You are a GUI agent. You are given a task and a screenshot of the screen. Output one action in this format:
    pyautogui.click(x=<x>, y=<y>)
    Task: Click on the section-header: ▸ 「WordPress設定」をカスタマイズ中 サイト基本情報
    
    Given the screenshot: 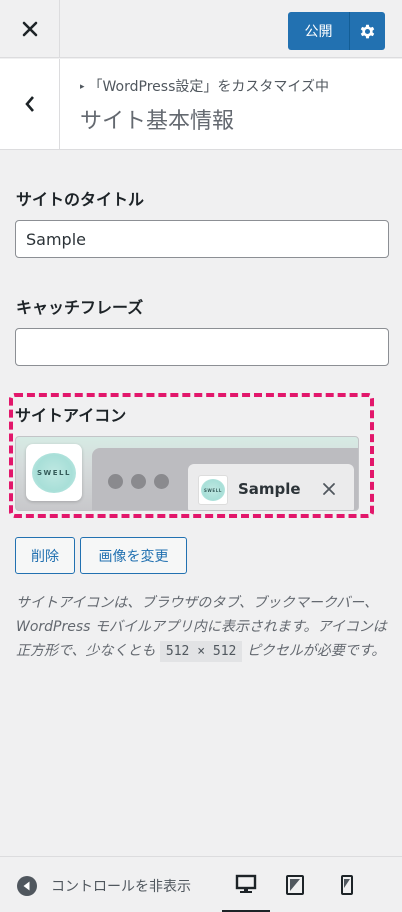 What is the action you would take?
    pyautogui.click(x=201, y=104)
    